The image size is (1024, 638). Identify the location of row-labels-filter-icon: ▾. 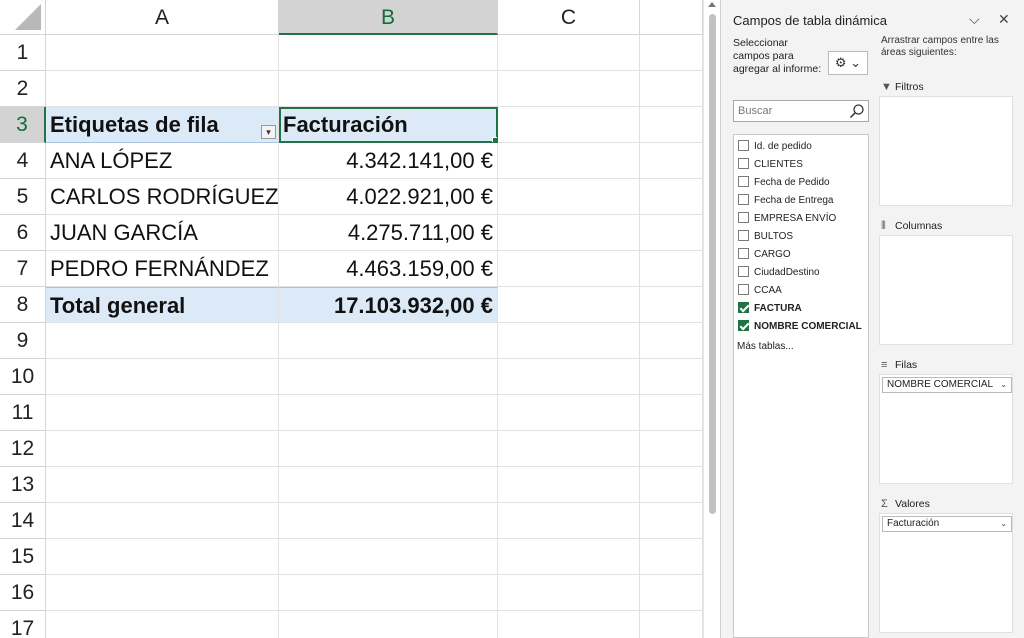
(268, 132).